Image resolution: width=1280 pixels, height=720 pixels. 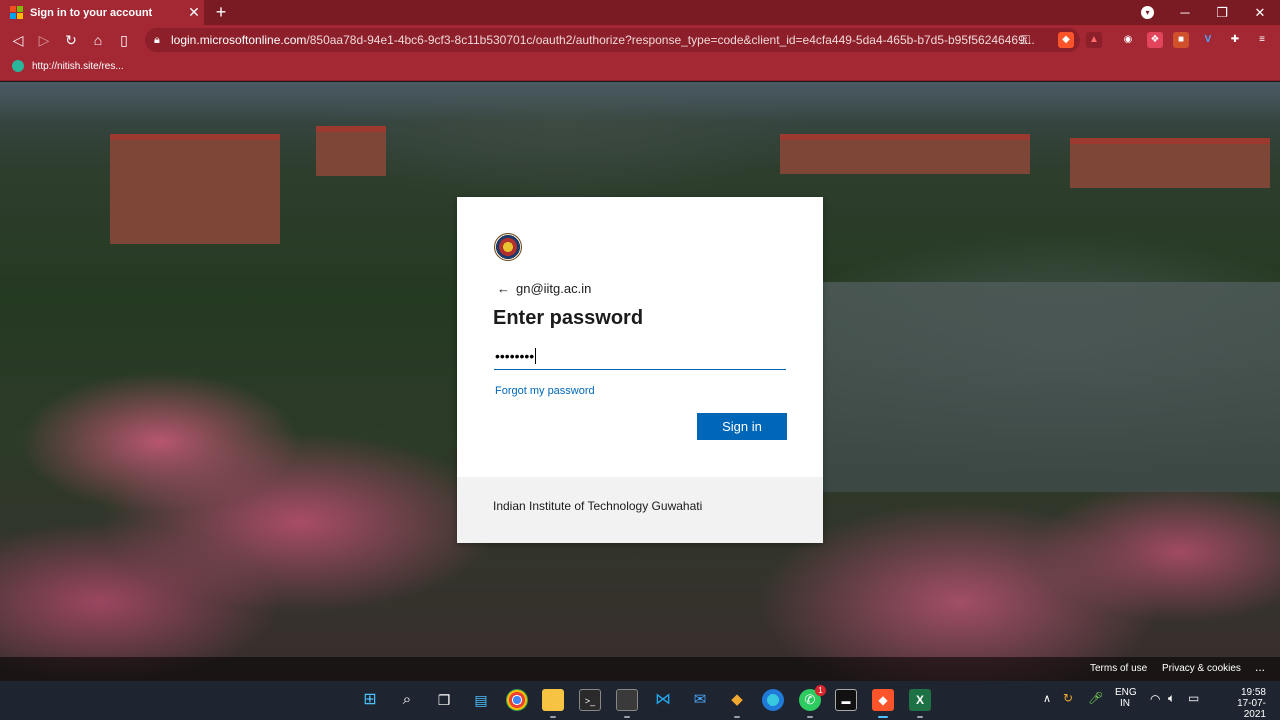 I want to click on extension-1-icon: ◉, so click(x=1128, y=40).